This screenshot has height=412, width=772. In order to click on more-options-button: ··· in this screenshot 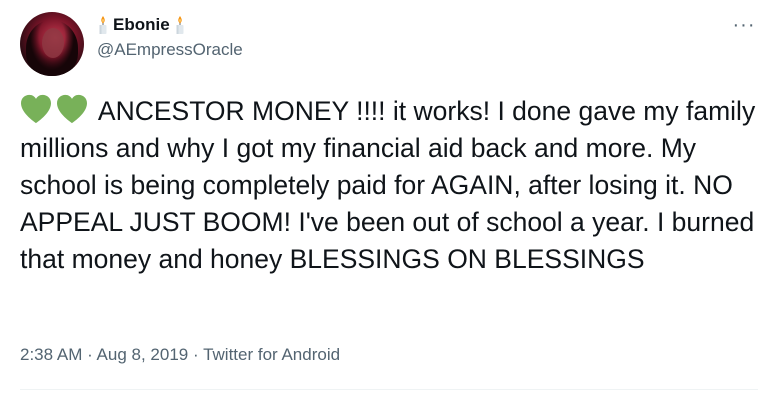, I will do `click(744, 25)`.